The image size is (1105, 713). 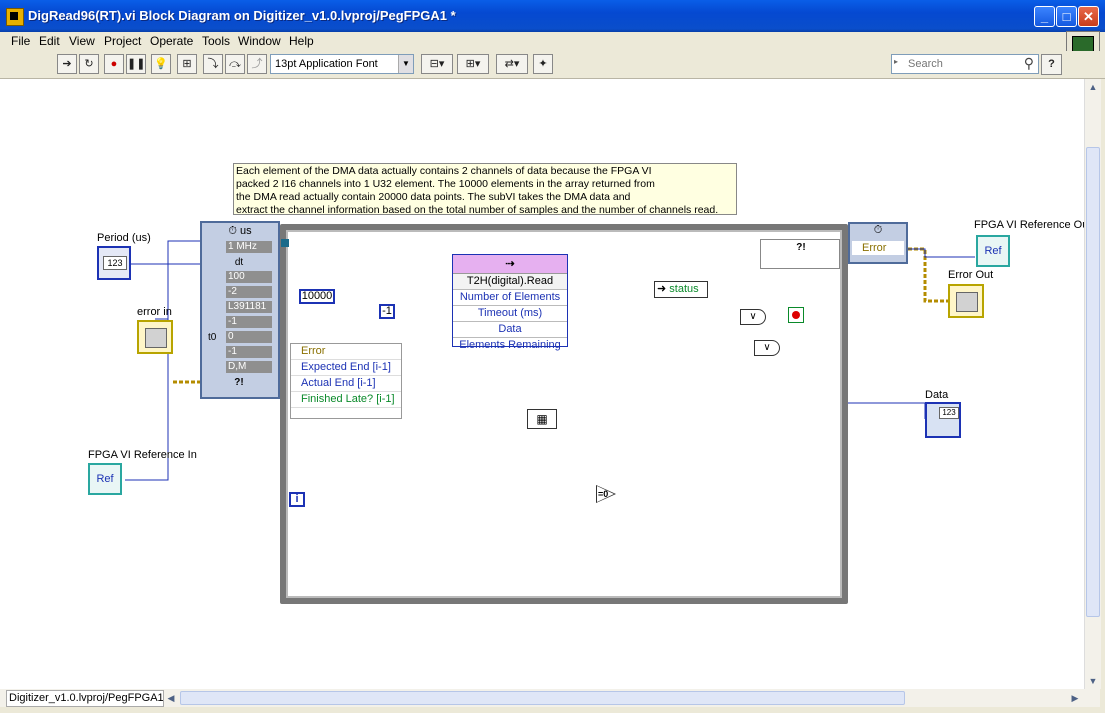 What do you see at coordinates (878, 248) in the screenshot?
I see `right-node-error: Error` at bounding box center [878, 248].